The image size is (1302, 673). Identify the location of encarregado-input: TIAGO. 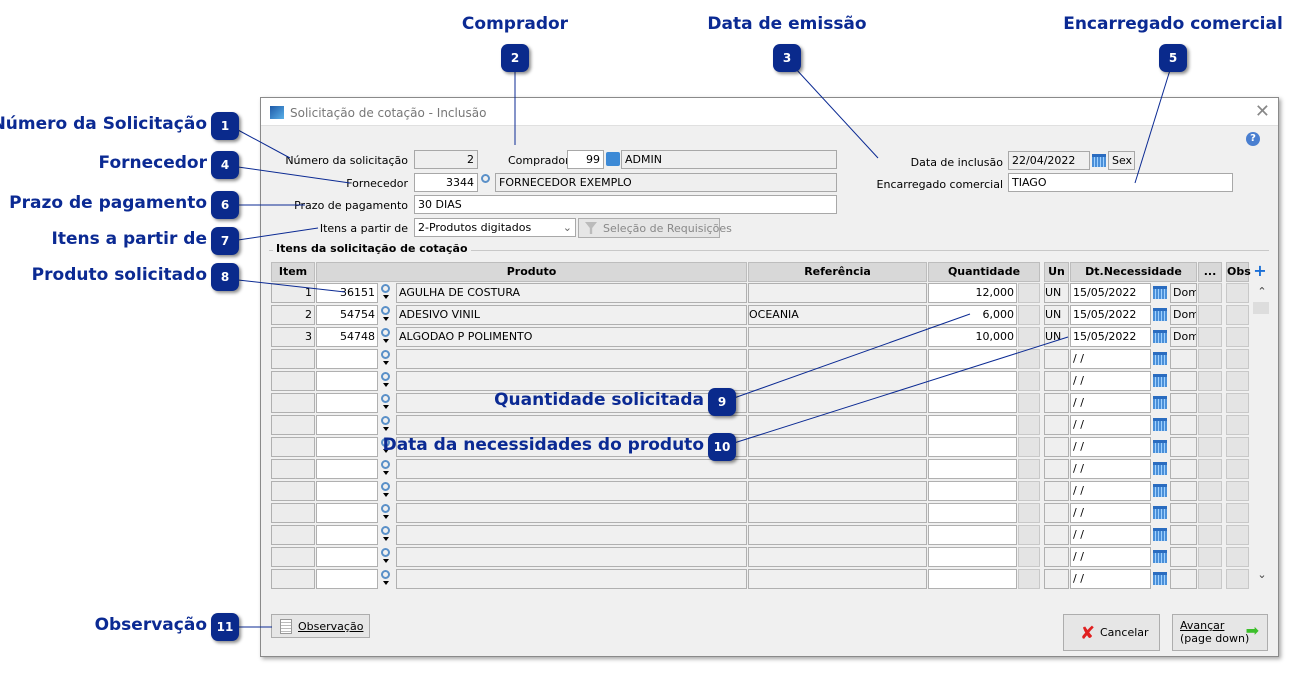
(1120, 182).